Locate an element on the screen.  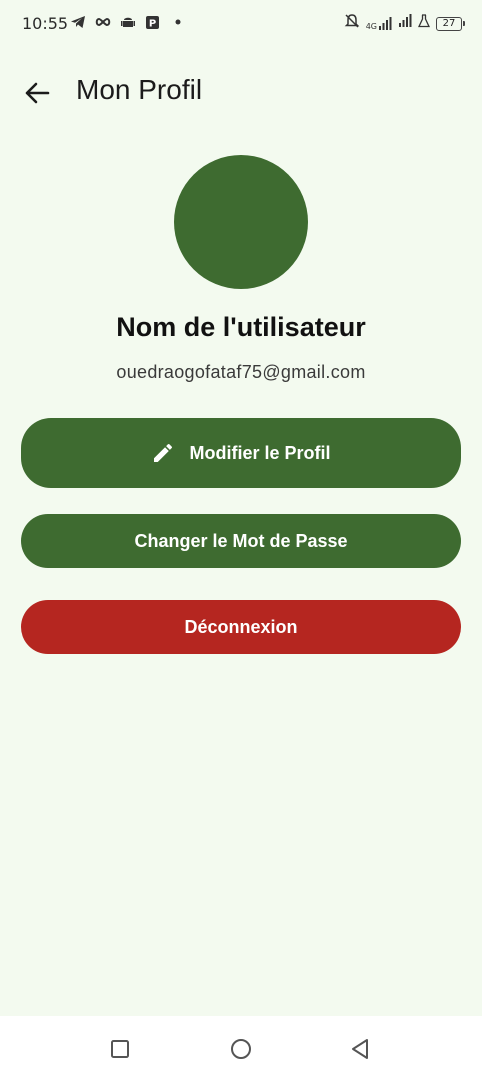
app-bar: Mon Profil is located at coordinates (241, 92).